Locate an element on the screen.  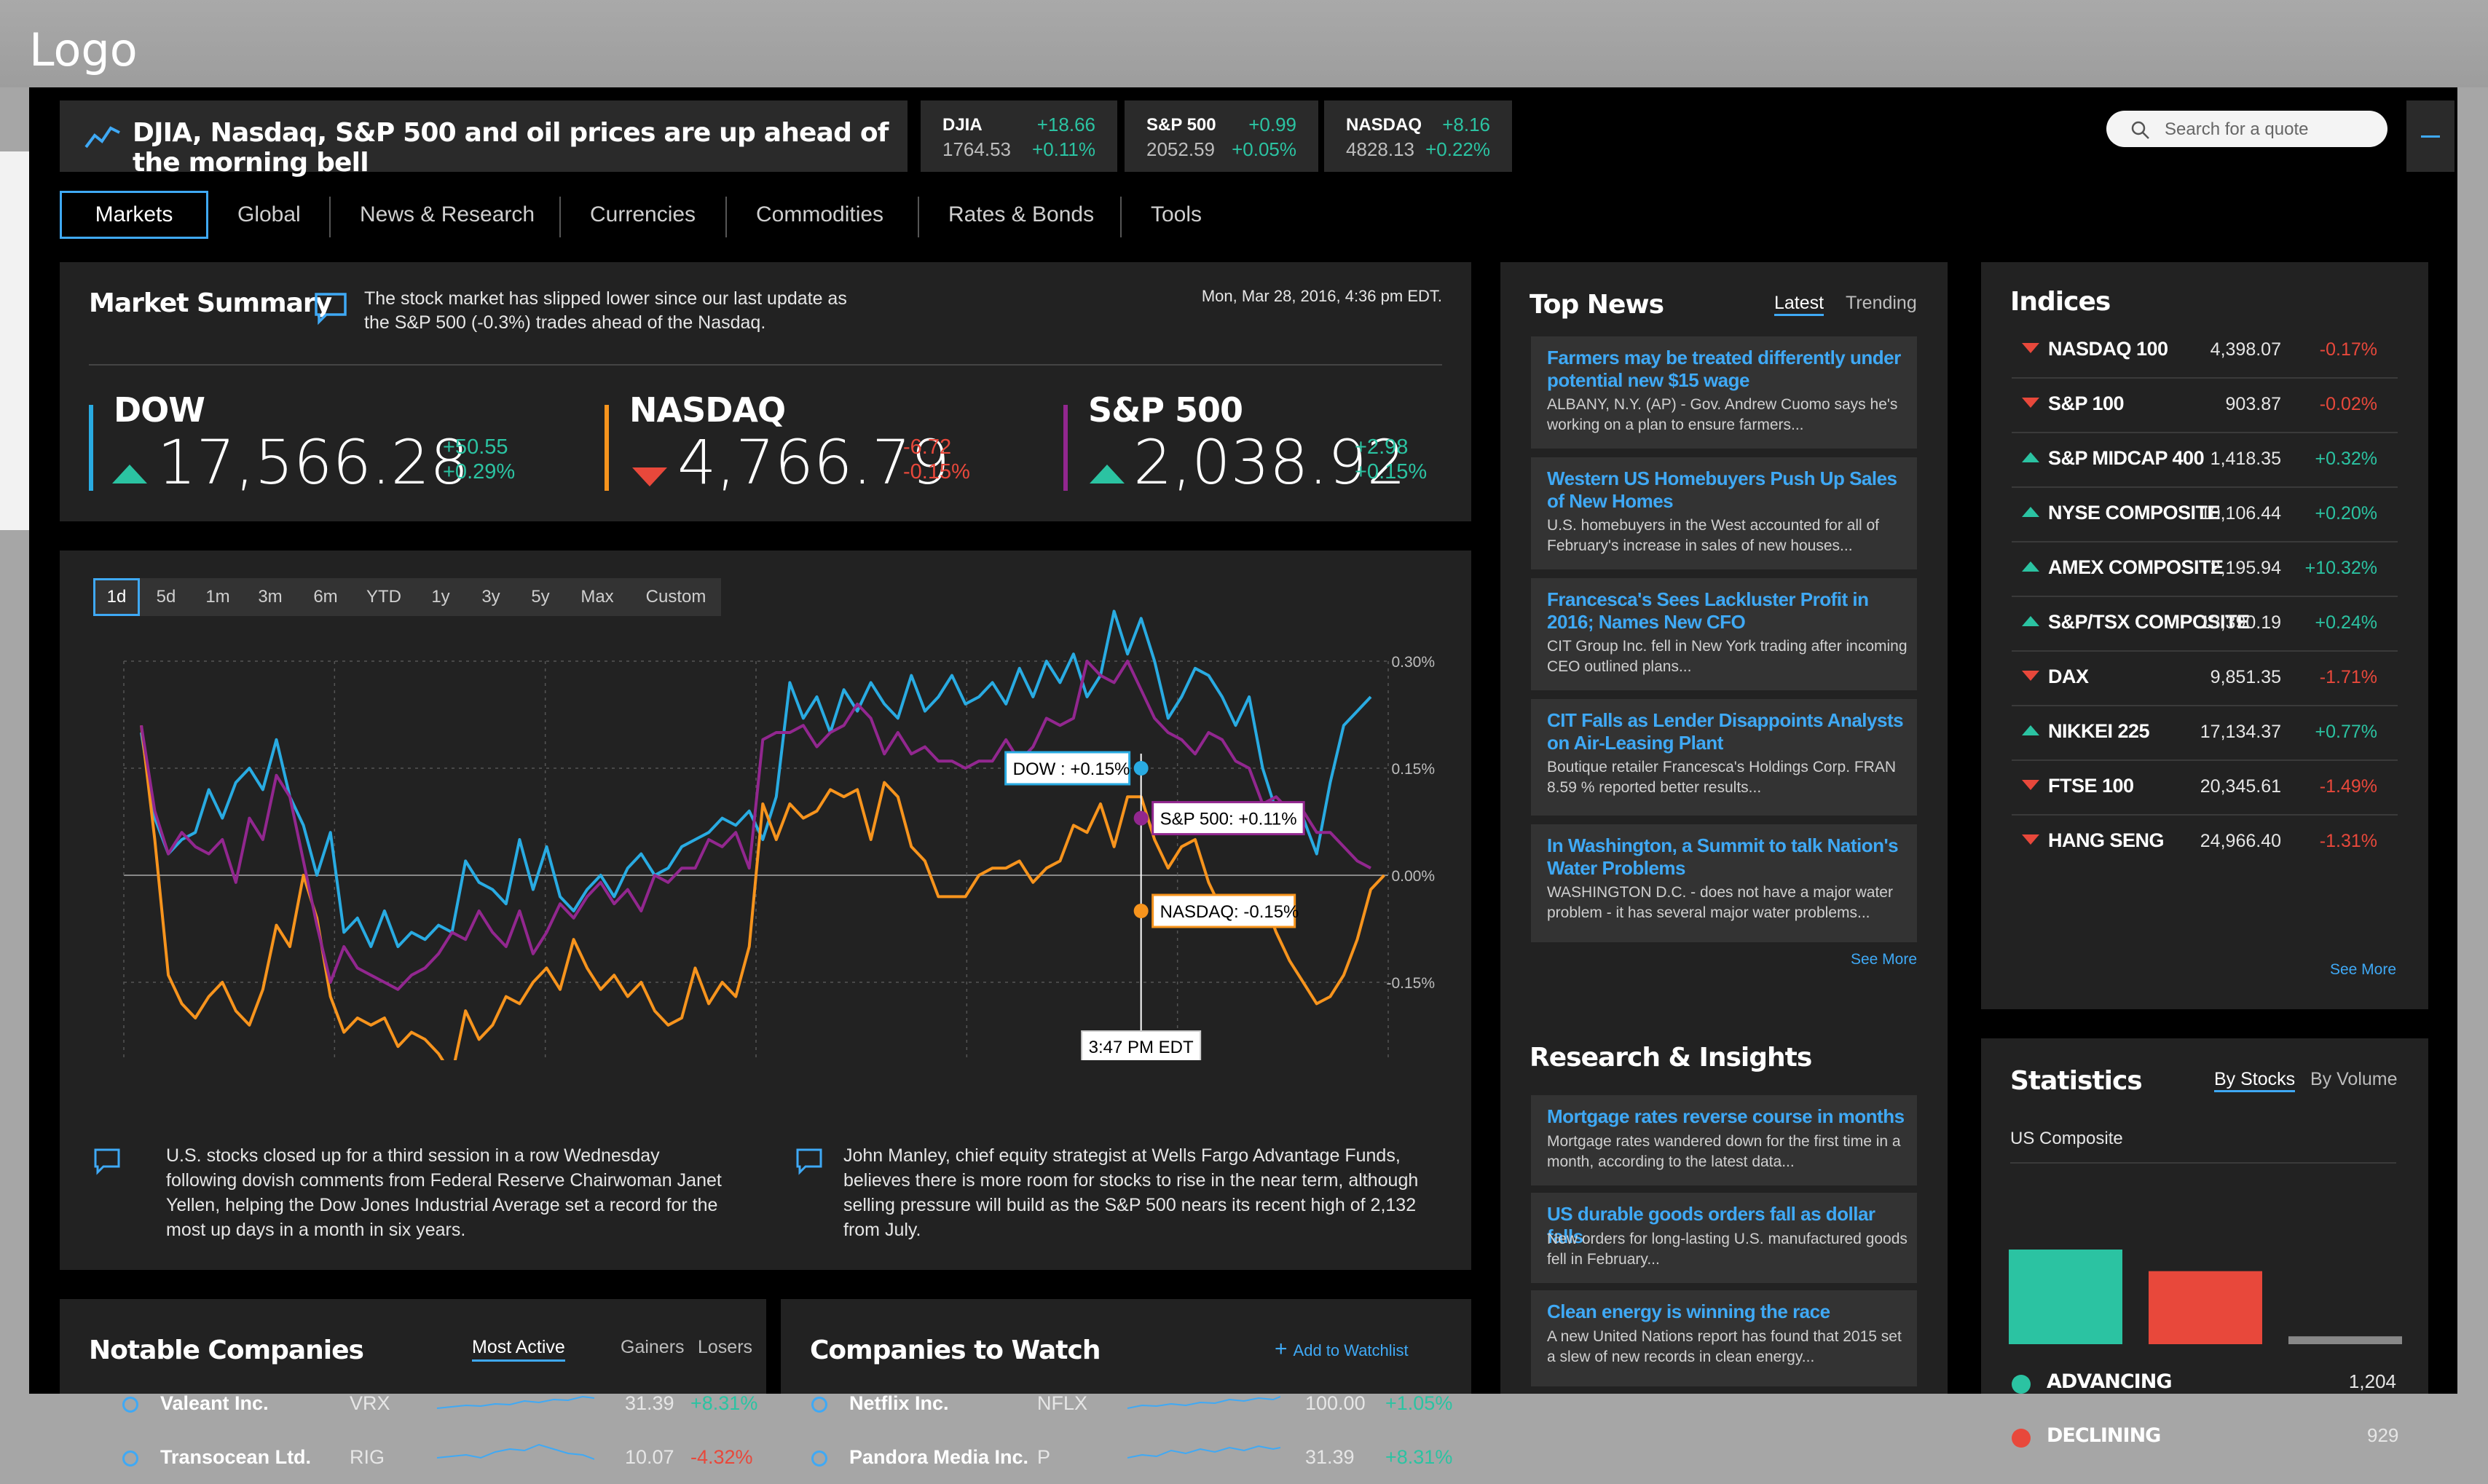
index-row: NYSE COMPOSITE 10,106.44 +0.20% is located at coordinates (2205, 514).